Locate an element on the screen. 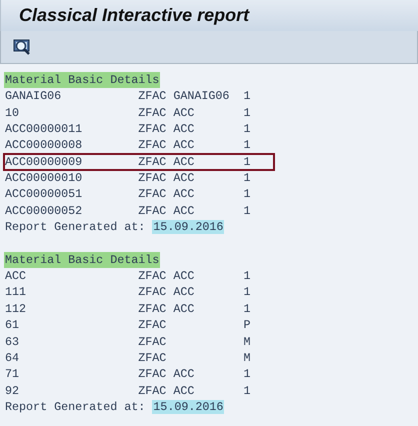 The image size is (418, 426). list-cell-text: ACC00000010 is located at coordinates (44, 178).